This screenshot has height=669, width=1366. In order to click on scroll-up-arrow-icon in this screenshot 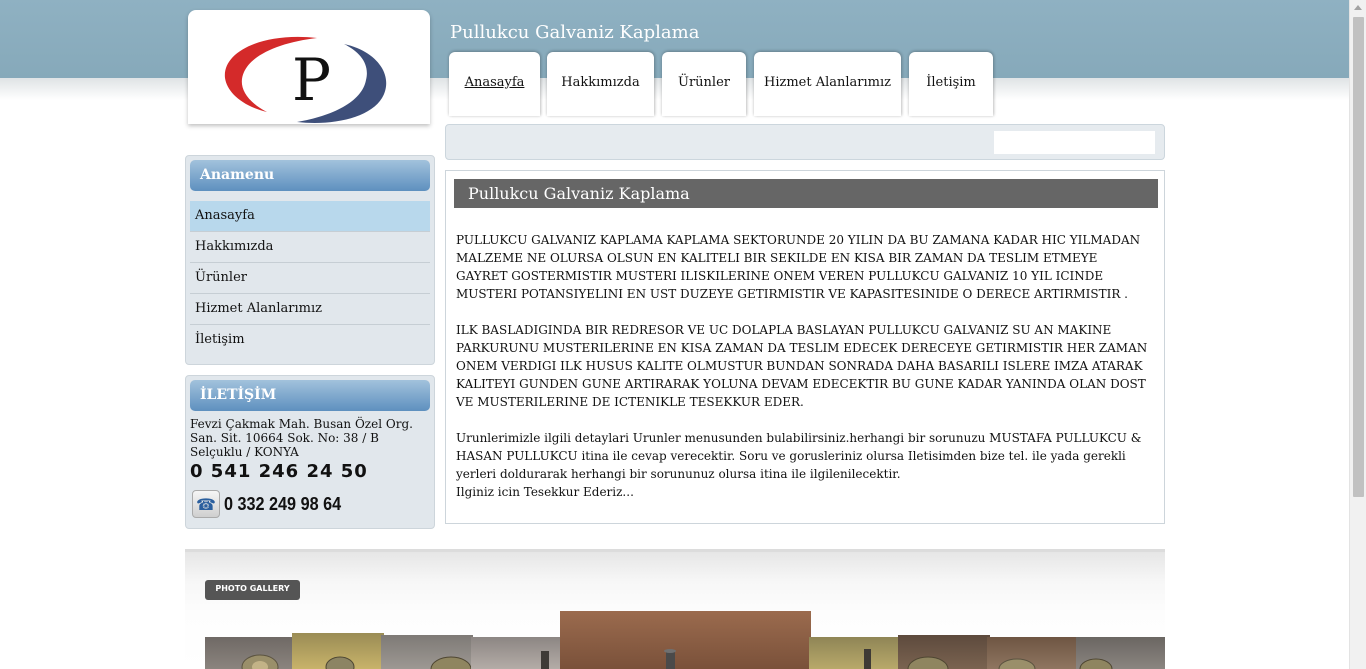, I will do `click(1358, 7)`.